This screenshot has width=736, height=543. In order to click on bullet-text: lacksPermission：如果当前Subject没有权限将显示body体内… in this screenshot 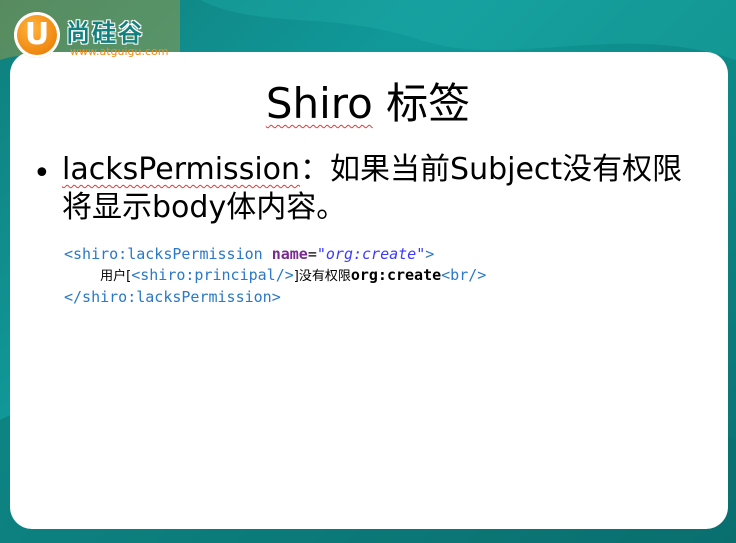, I will do `click(377, 189)`.